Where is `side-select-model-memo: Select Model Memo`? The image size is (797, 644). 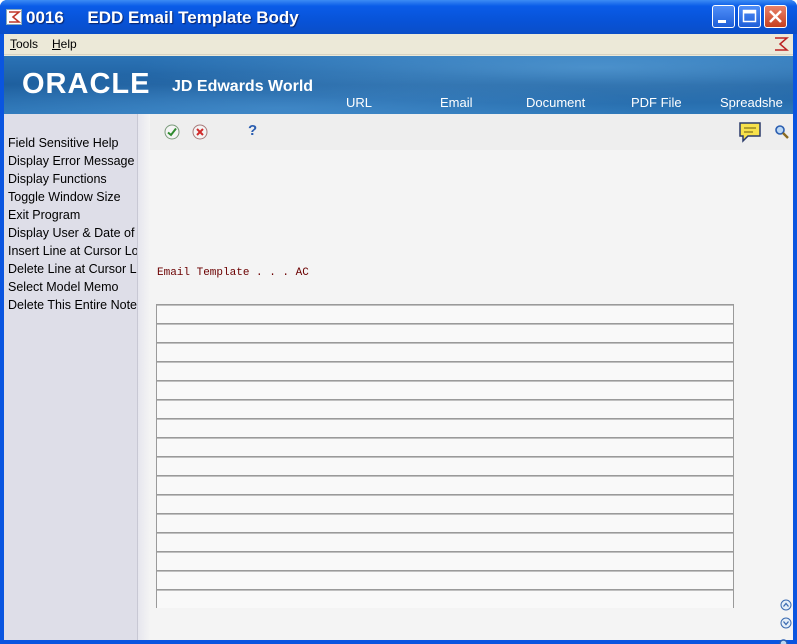 side-select-model-memo: Select Model Memo is located at coordinates (63, 287).